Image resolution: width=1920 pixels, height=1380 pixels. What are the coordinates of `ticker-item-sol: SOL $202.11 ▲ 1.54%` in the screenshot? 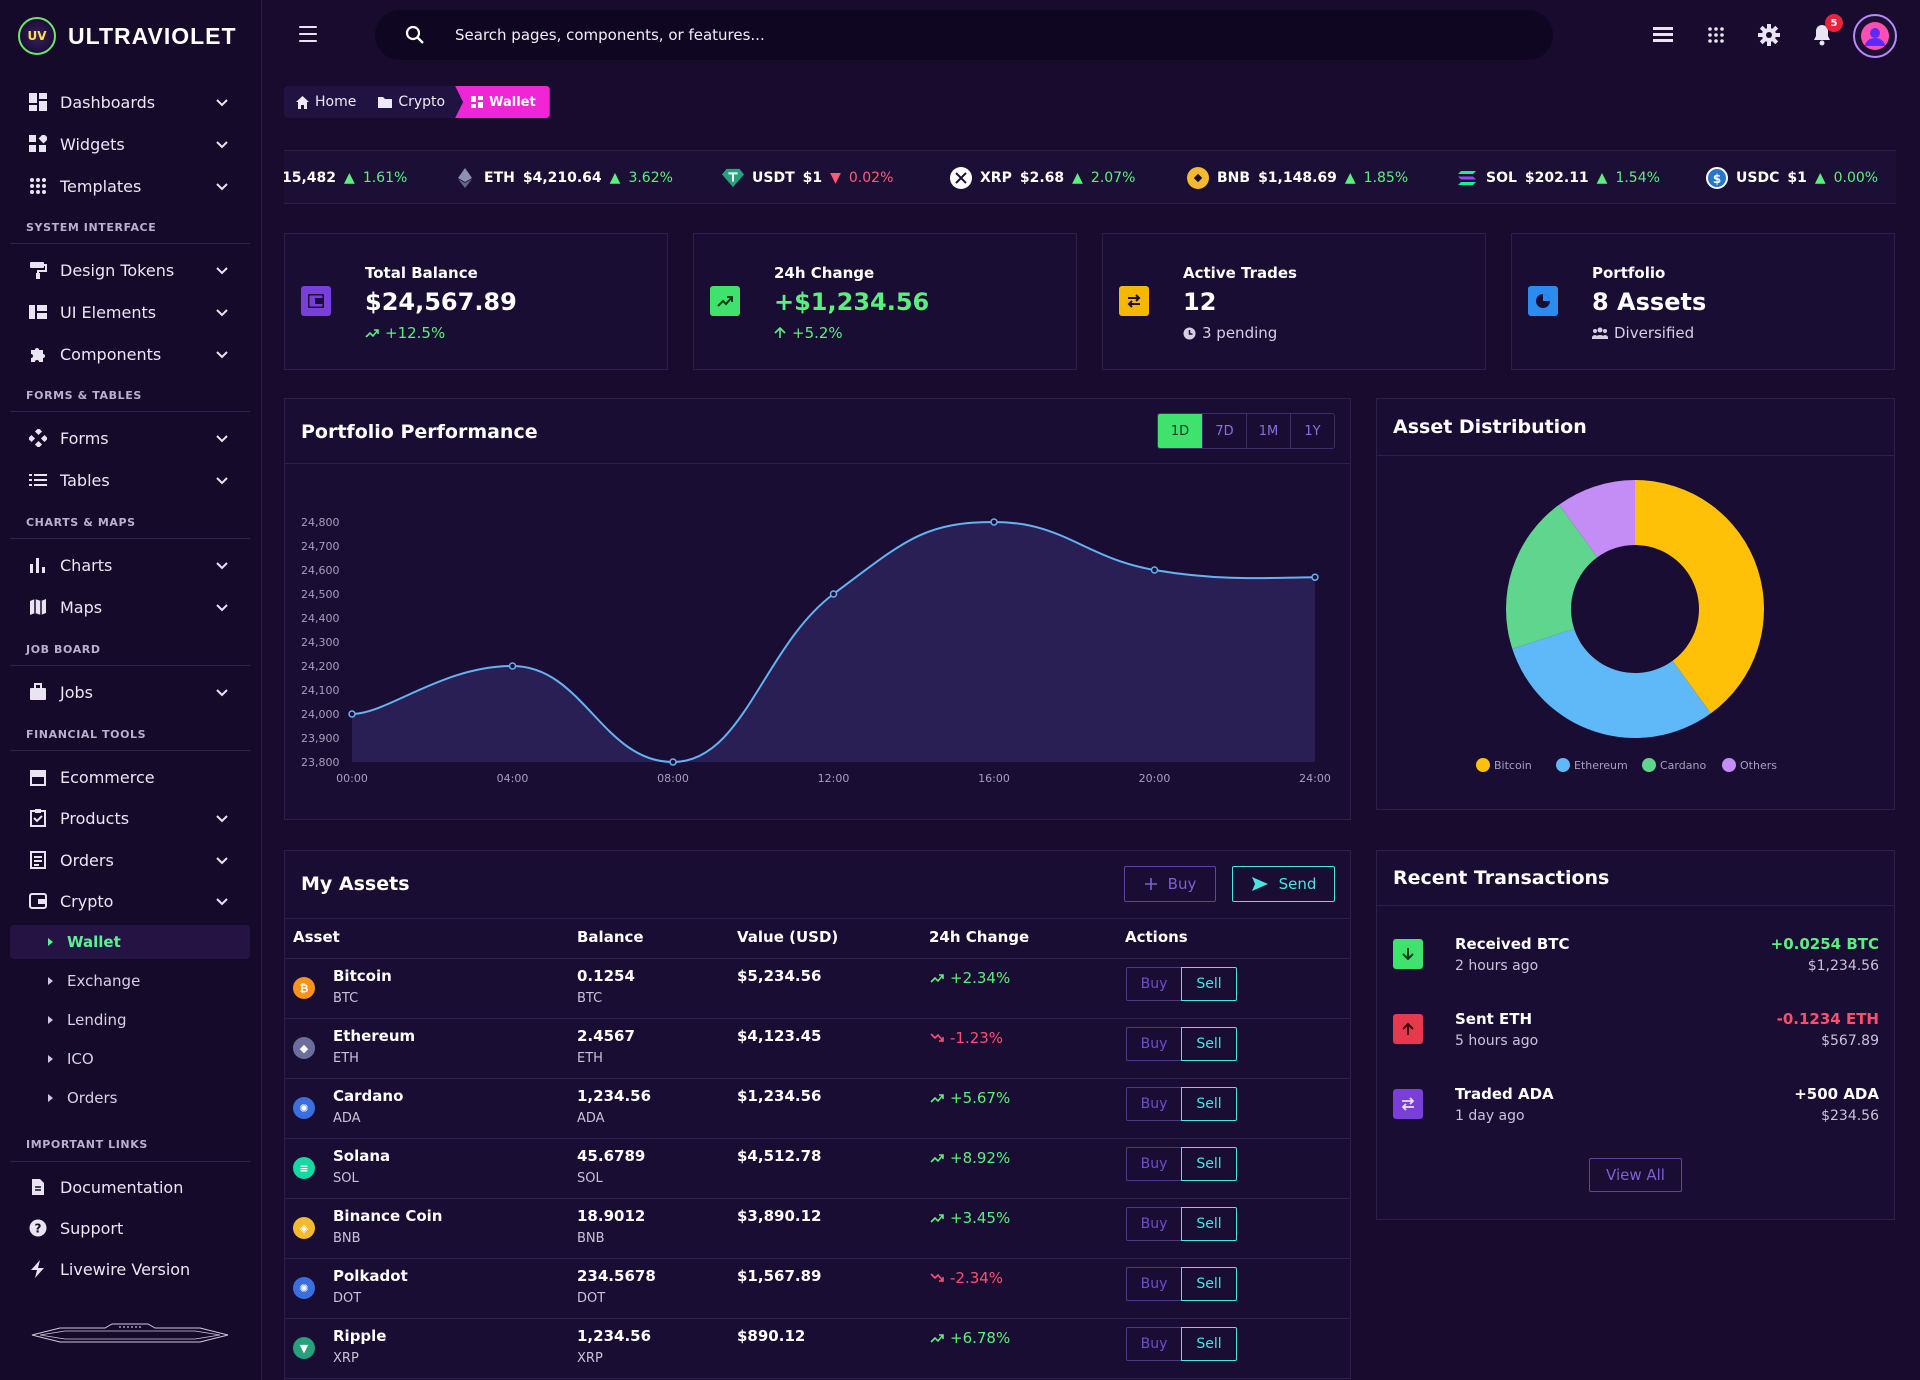 It's located at (1558, 177).